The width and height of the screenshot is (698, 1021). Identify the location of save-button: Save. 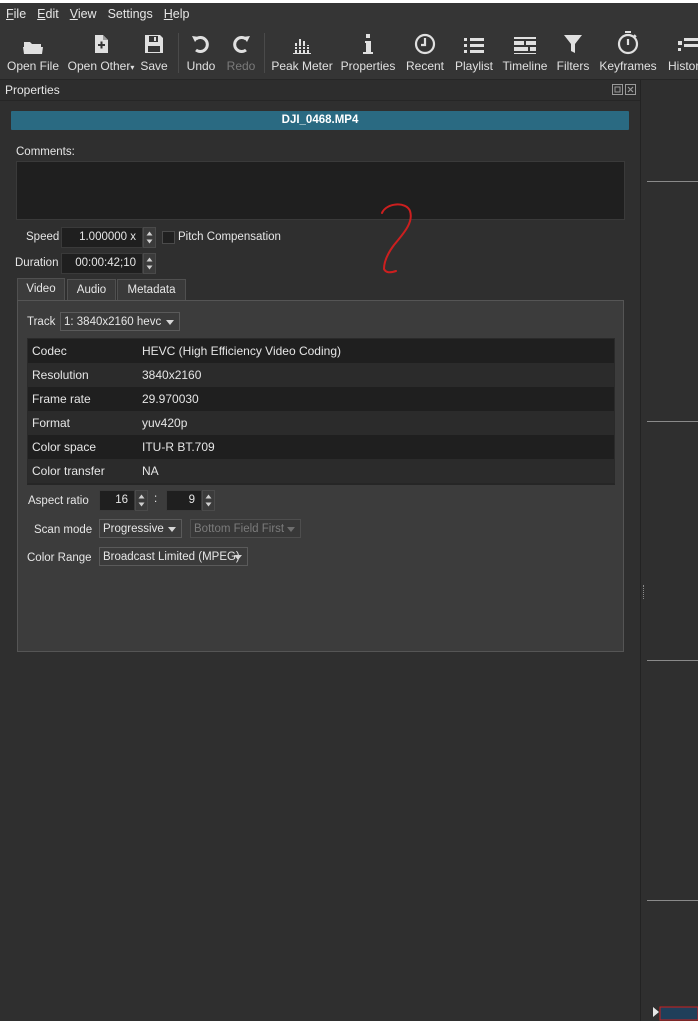
(154, 52).